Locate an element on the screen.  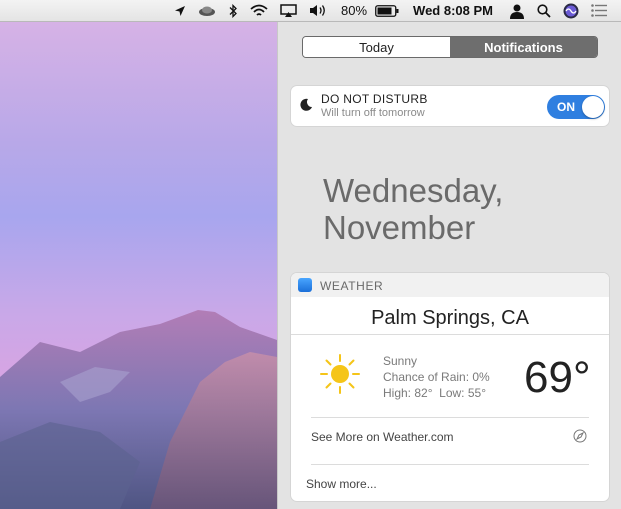
menubar-clock: Wed 8:08 PM is located at coordinates (454, 11).